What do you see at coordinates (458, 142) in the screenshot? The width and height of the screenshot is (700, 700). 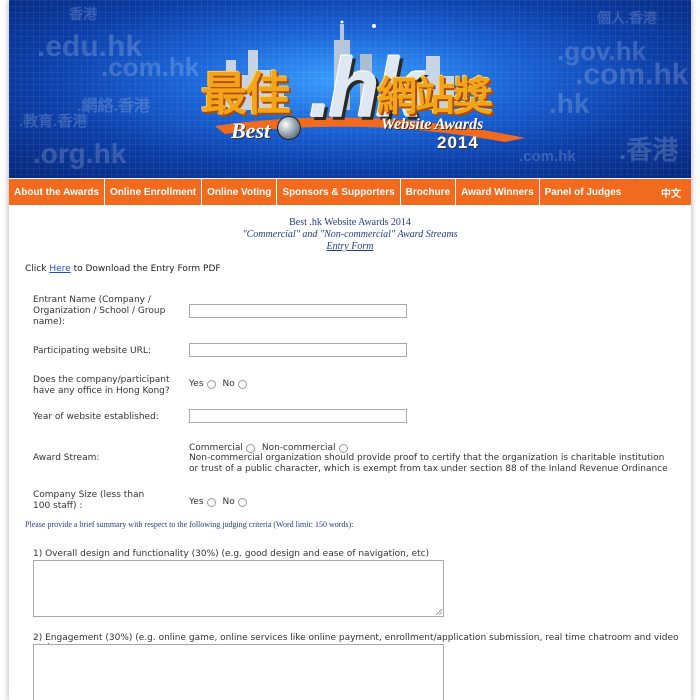 I see `logo-year: 2014` at bounding box center [458, 142].